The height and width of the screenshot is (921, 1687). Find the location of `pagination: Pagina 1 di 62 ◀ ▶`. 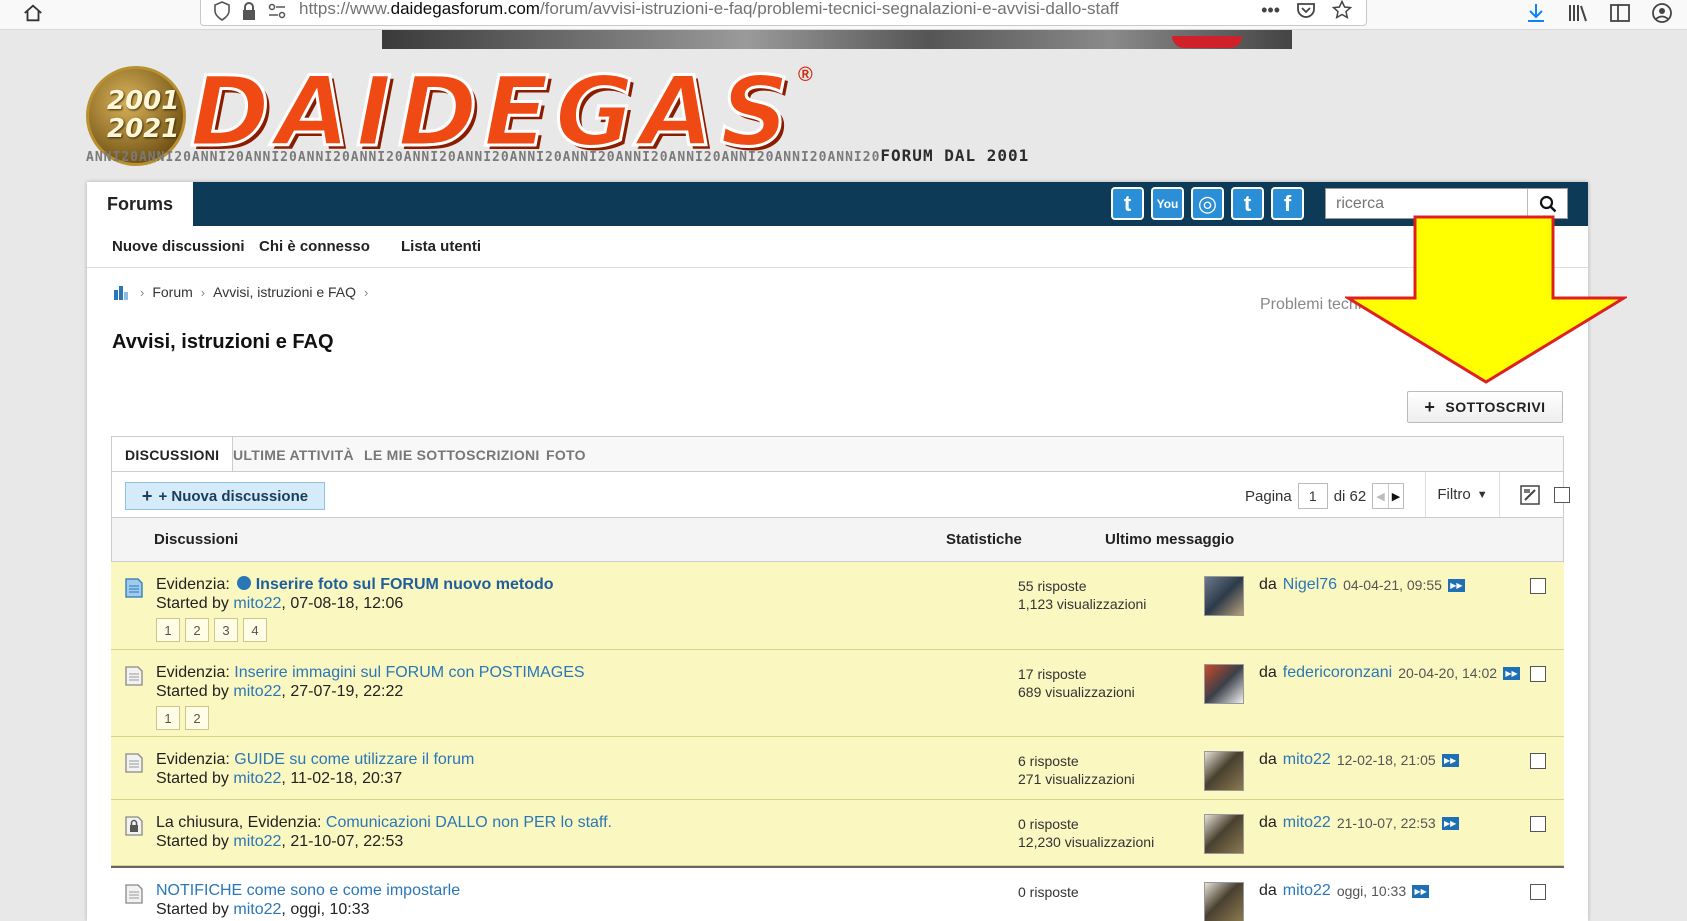

pagination: Pagina 1 di 62 ◀ ▶ is located at coordinates (1325, 496).